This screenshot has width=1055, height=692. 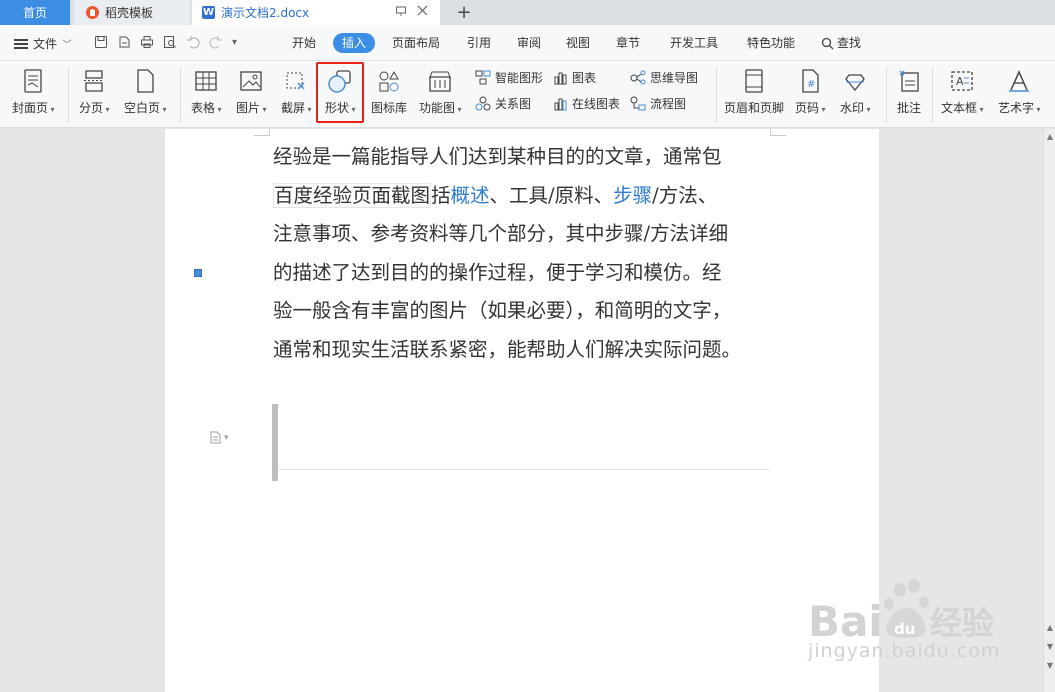 What do you see at coordinates (440, 81) in the screenshot?
I see `function-chart-icon` at bounding box center [440, 81].